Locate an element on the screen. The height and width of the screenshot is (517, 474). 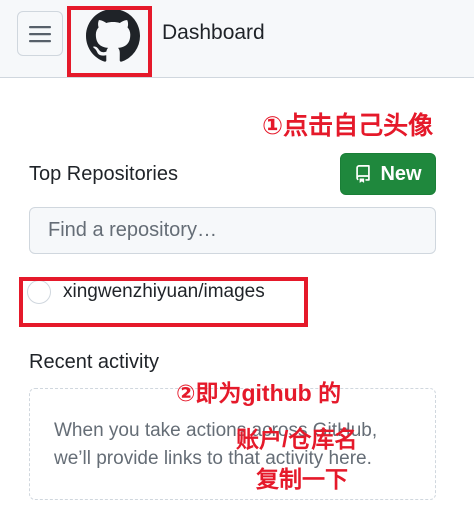
page-title: Dashboard is located at coordinates (213, 32).